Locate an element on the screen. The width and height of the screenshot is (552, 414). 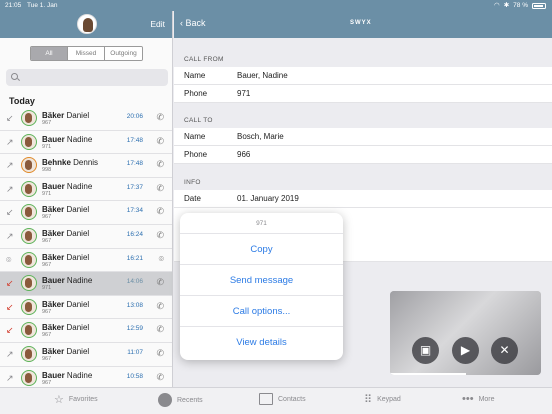
call-time: 12:59 is located at coordinates (134, 329).